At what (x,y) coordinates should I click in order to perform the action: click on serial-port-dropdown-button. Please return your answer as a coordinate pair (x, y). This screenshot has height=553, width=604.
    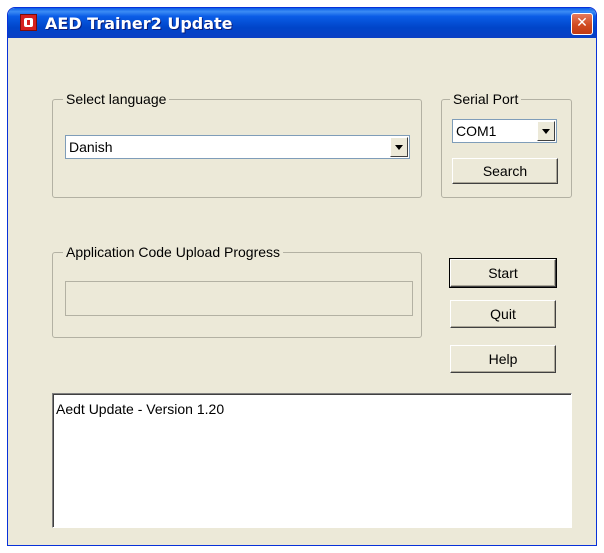
    Looking at the image, I should click on (546, 131).